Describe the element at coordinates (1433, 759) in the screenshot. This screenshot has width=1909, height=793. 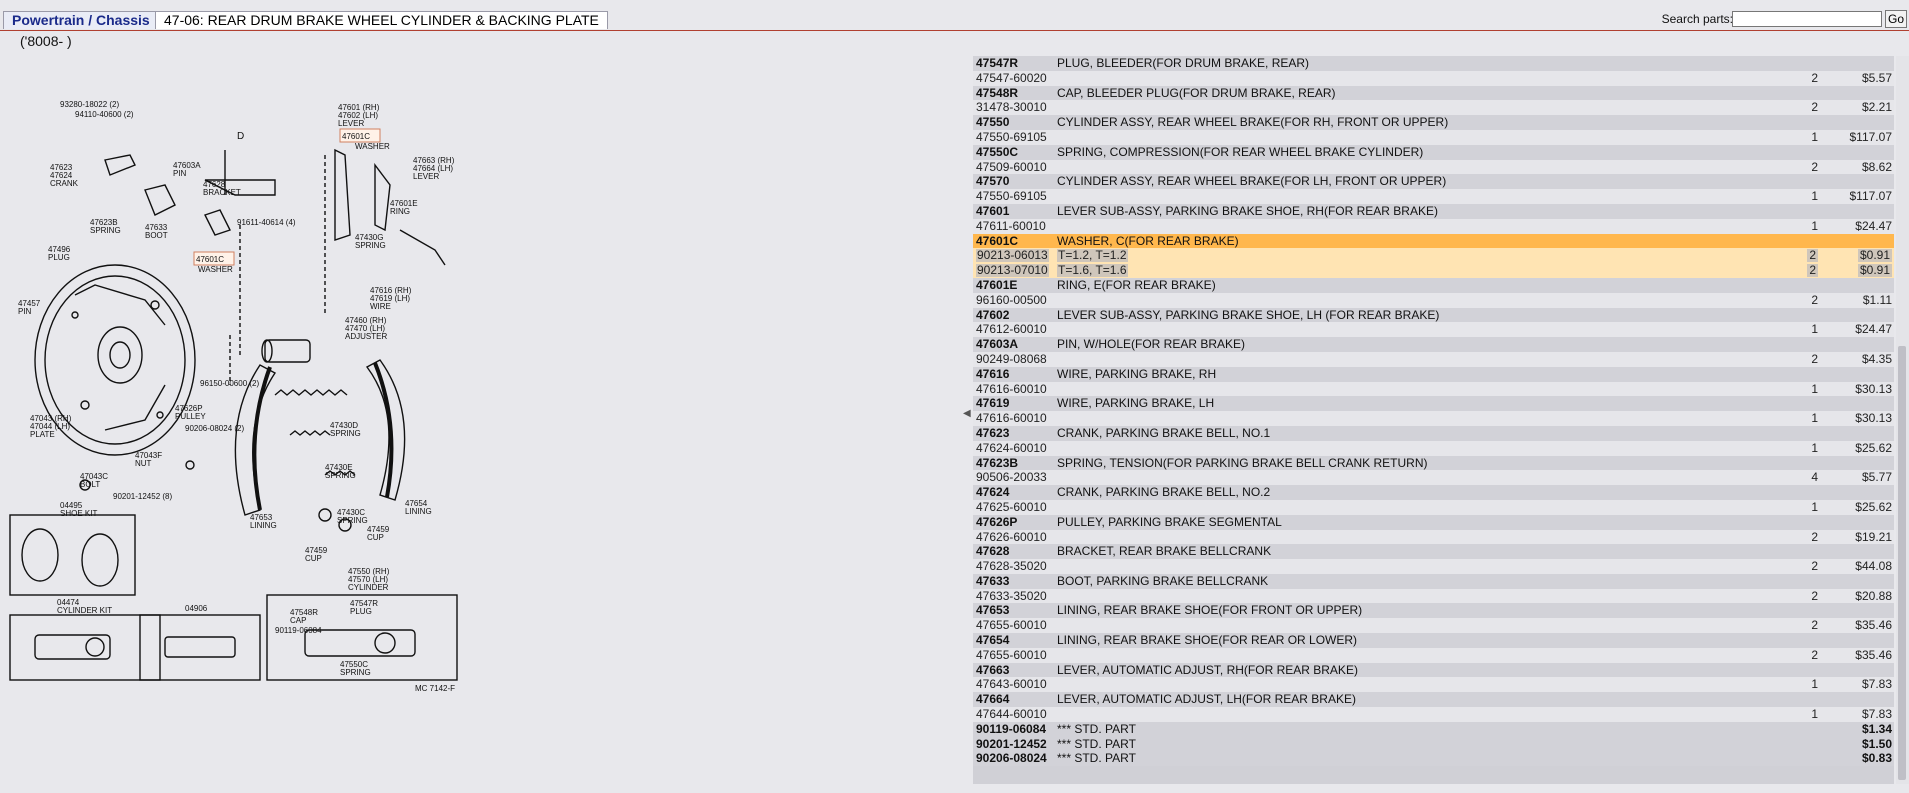
I see `std-part-row: 90206-08024 *** STD. PART $0.83` at that location.